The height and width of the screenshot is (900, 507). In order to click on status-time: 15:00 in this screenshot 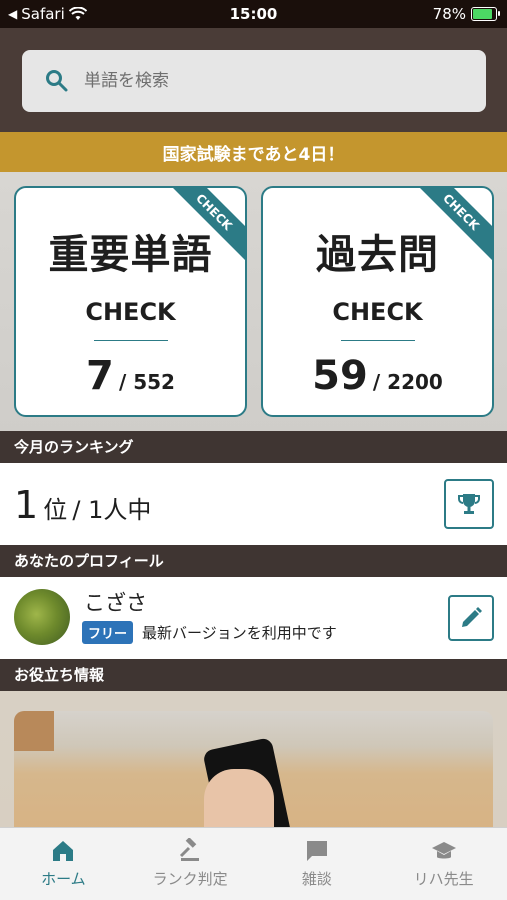, I will do `click(253, 14)`.